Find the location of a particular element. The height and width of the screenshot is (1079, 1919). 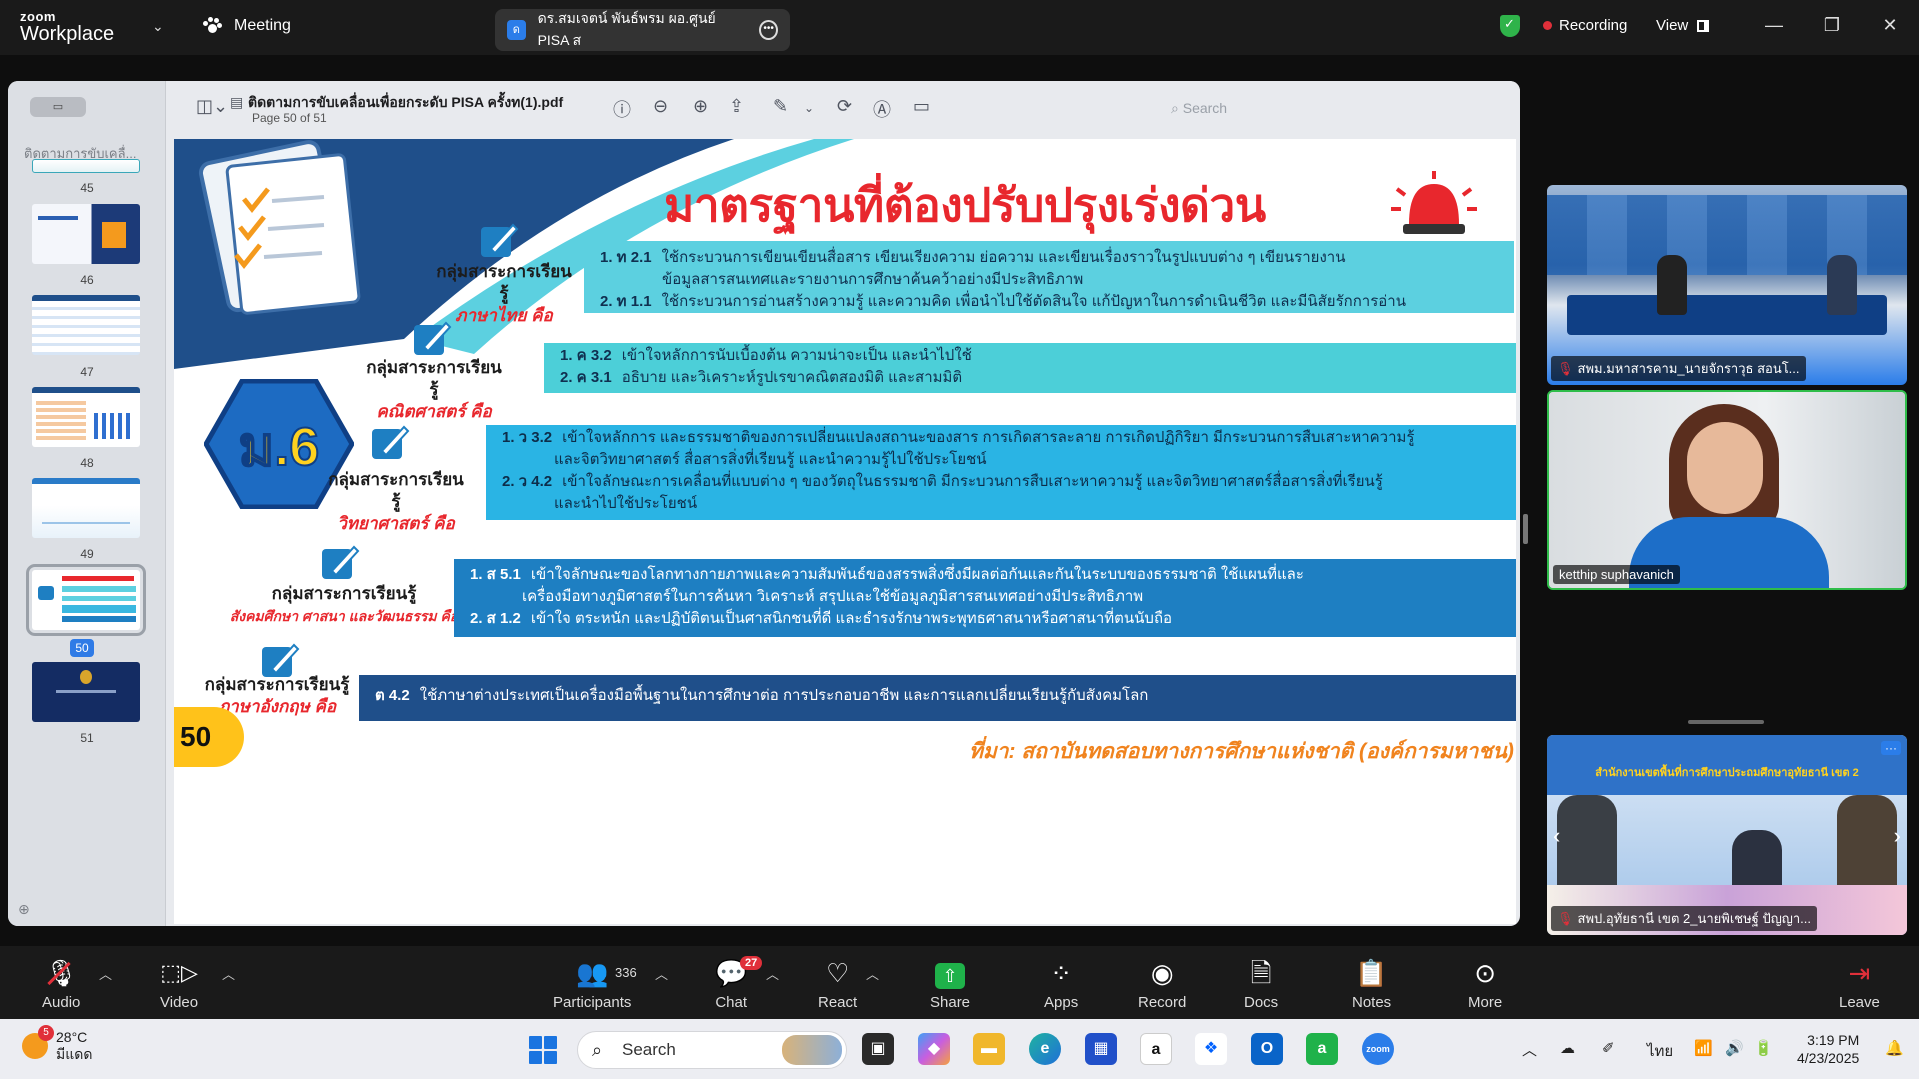

info-icon: ⓘ is located at coordinates (622, 109).